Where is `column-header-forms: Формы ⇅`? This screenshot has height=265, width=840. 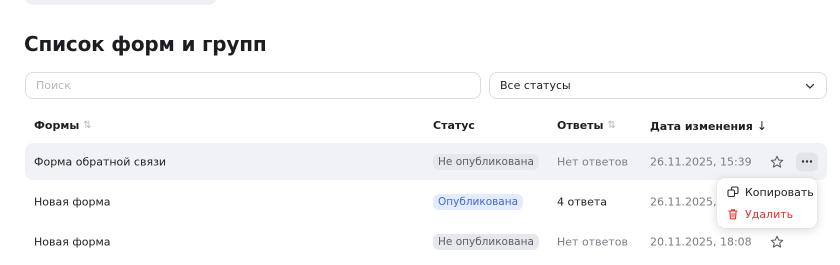 column-header-forms: Формы ⇅ is located at coordinates (63, 125).